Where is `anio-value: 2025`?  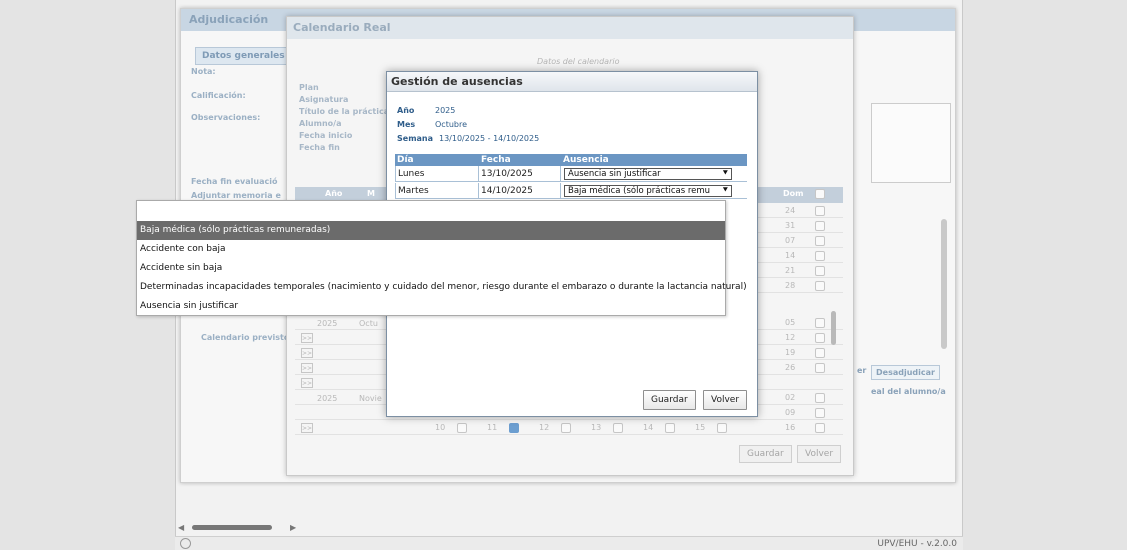
anio-value: 2025 is located at coordinates (445, 110).